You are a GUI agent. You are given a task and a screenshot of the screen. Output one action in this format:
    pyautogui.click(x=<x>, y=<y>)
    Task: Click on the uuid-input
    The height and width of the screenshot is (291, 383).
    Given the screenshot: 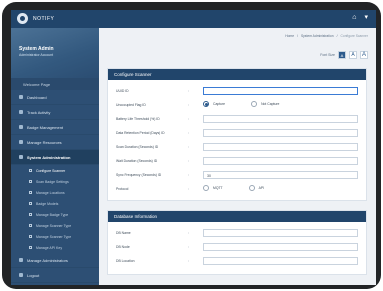 What is the action you would take?
    pyautogui.click(x=280, y=91)
    